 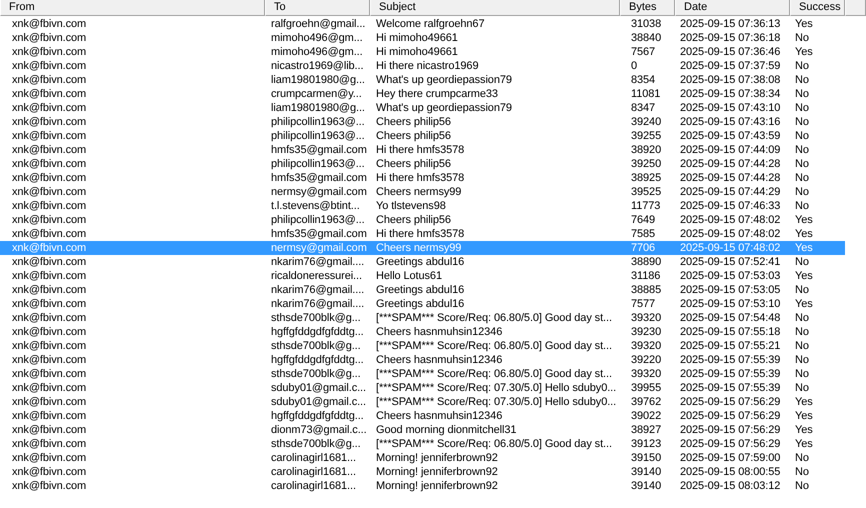 I want to click on table-cell-text: 2025-09-15 07:44:29, so click(x=729, y=192).